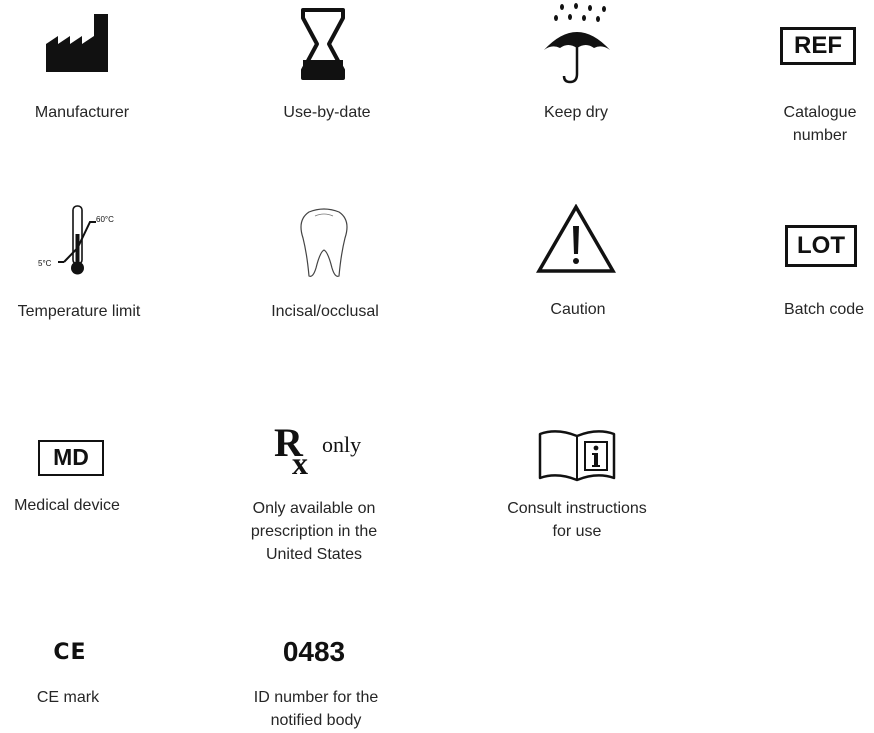  Describe the element at coordinates (314, 651) in the screenshot. I see `notified-body-number: 0483` at that location.